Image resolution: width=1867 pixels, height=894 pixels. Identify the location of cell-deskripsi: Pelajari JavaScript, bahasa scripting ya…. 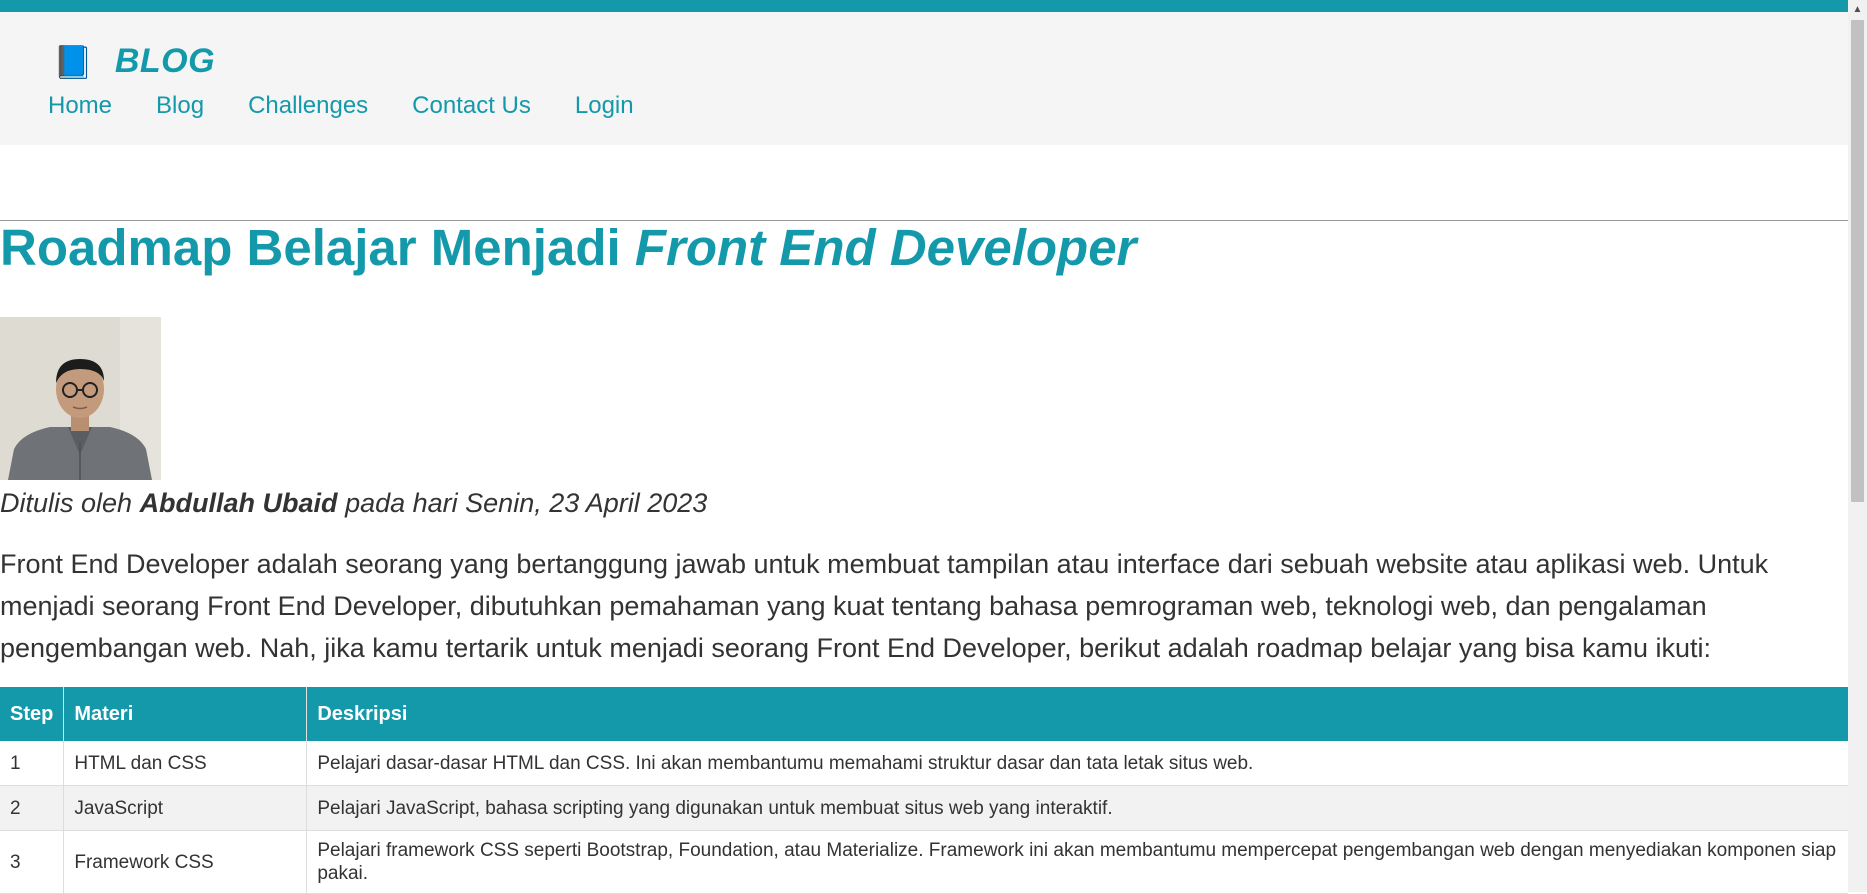
(1077, 808).